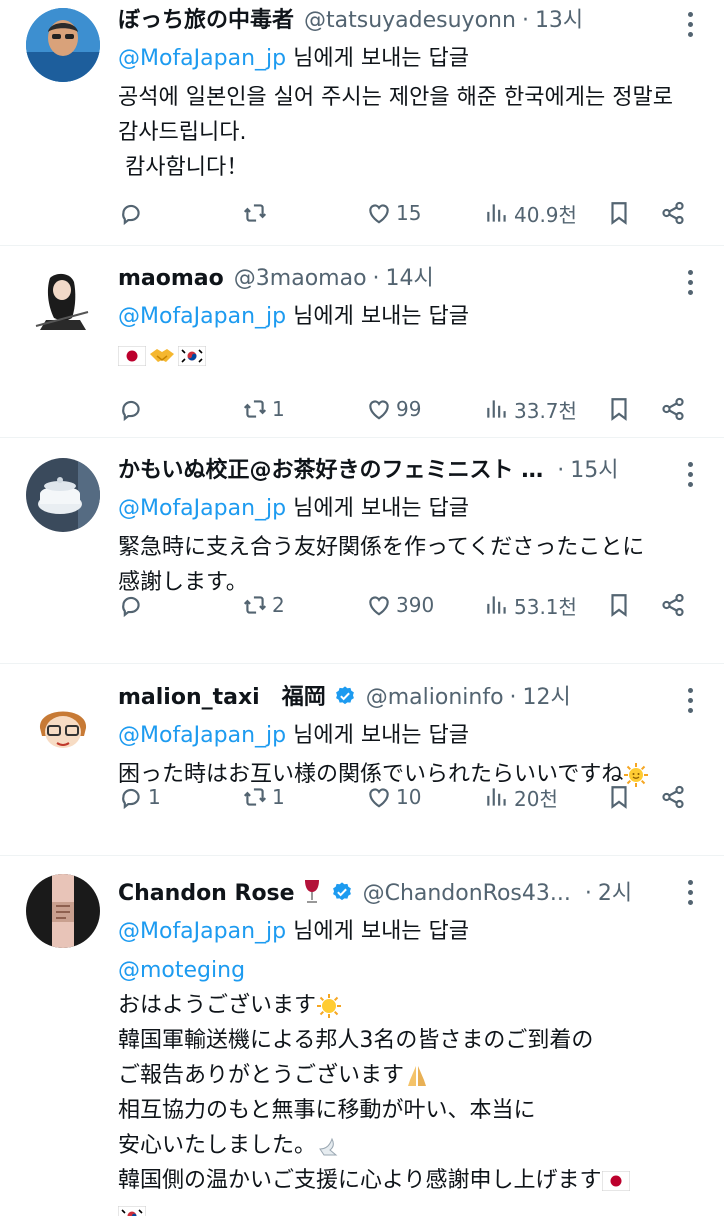 This screenshot has height=1216, width=724. Describe the element at coordinates (222, 698) in the screenshot. I see `display-name: malion_taxi 福岡` at that location.